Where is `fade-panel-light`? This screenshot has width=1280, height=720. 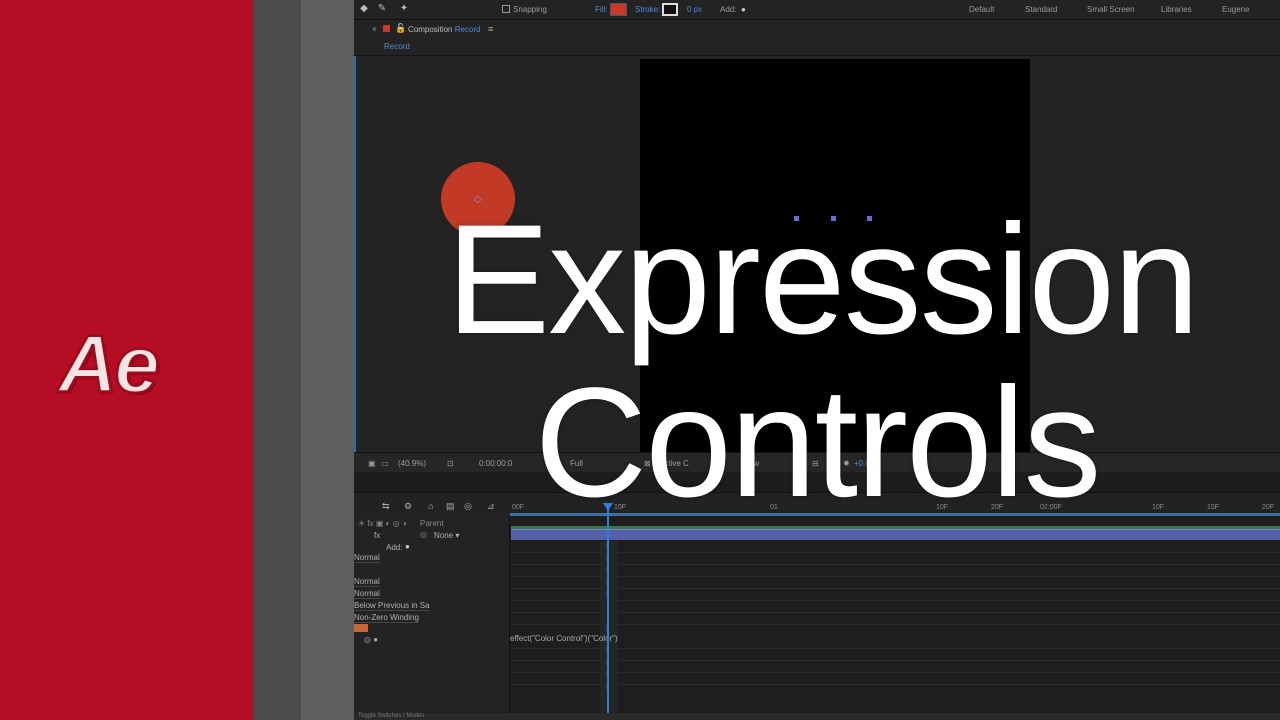 fade-panel-light is located at coordinates (327, 360).